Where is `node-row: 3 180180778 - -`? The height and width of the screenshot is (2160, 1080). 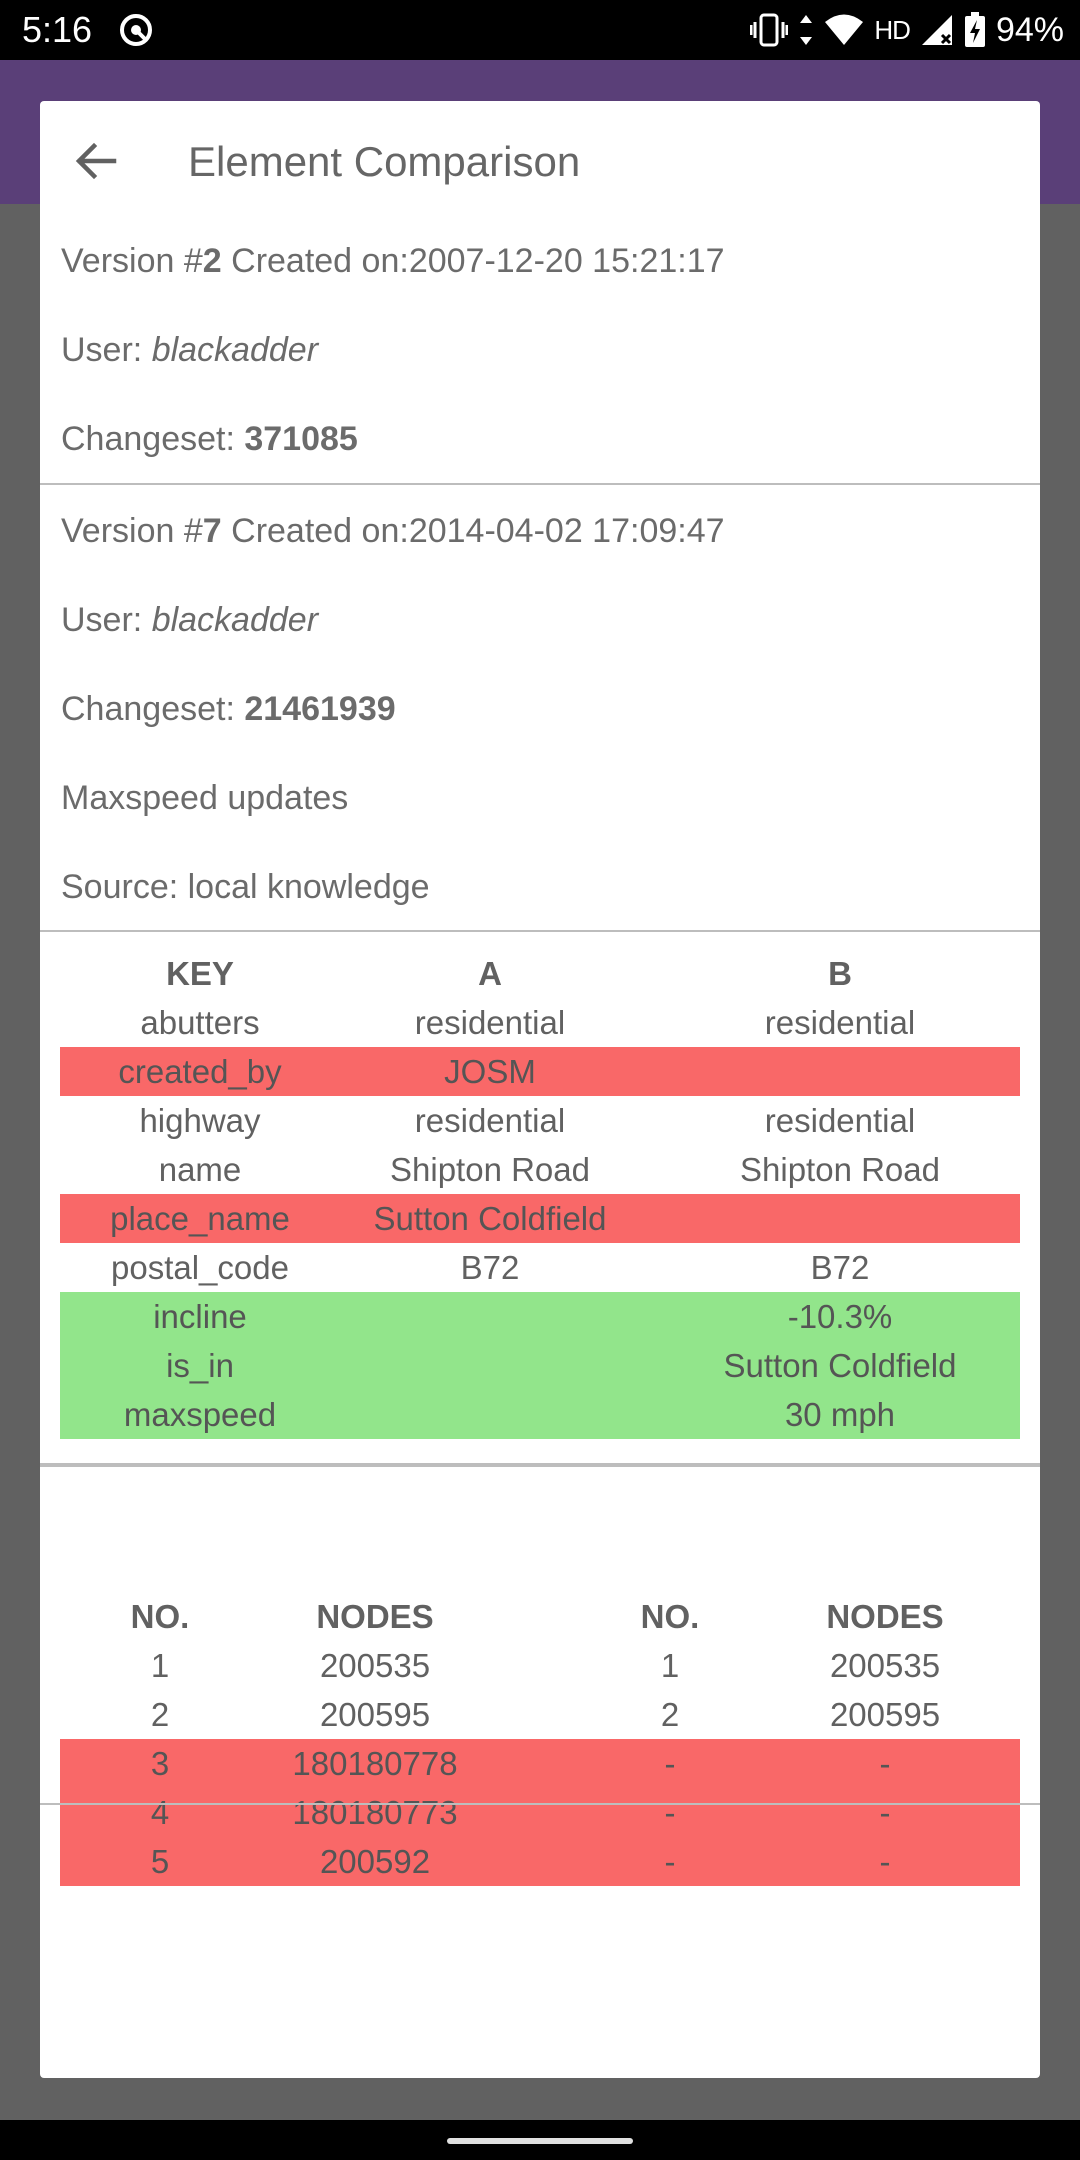
node-row: 3 180180778 - - is located at coordinates (540, 1763).